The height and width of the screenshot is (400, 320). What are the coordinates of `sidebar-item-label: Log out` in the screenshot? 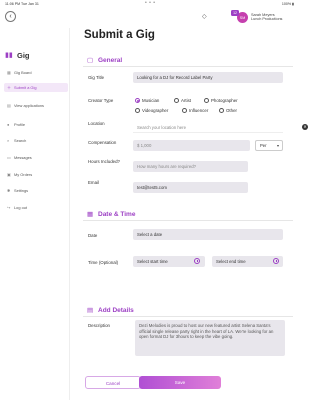 It's located at (20, 207).